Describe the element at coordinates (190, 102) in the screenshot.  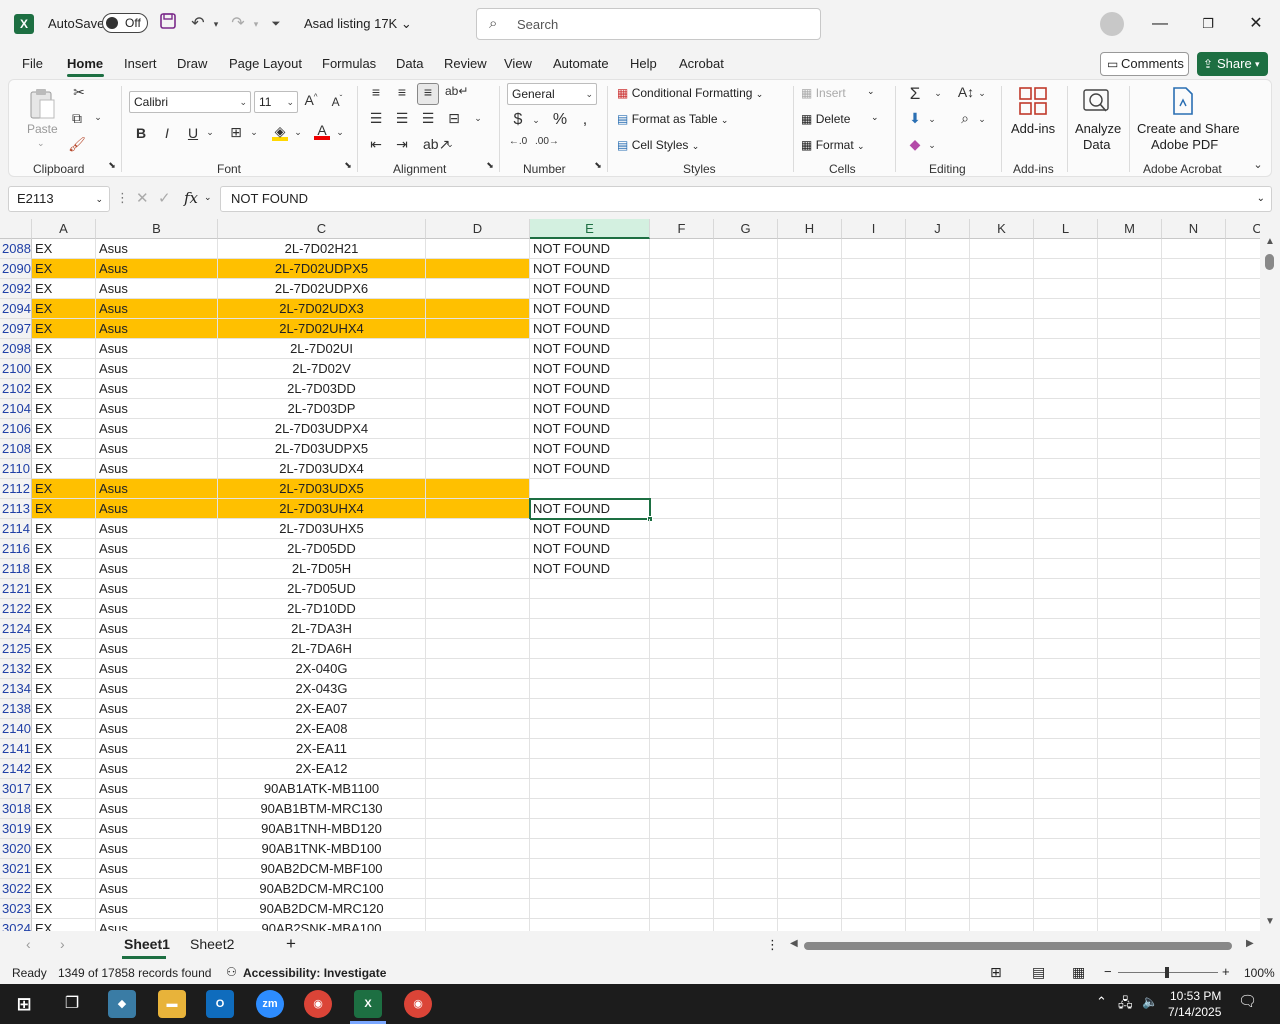
I see `font-family-select: Calibri ⌄` at that location.